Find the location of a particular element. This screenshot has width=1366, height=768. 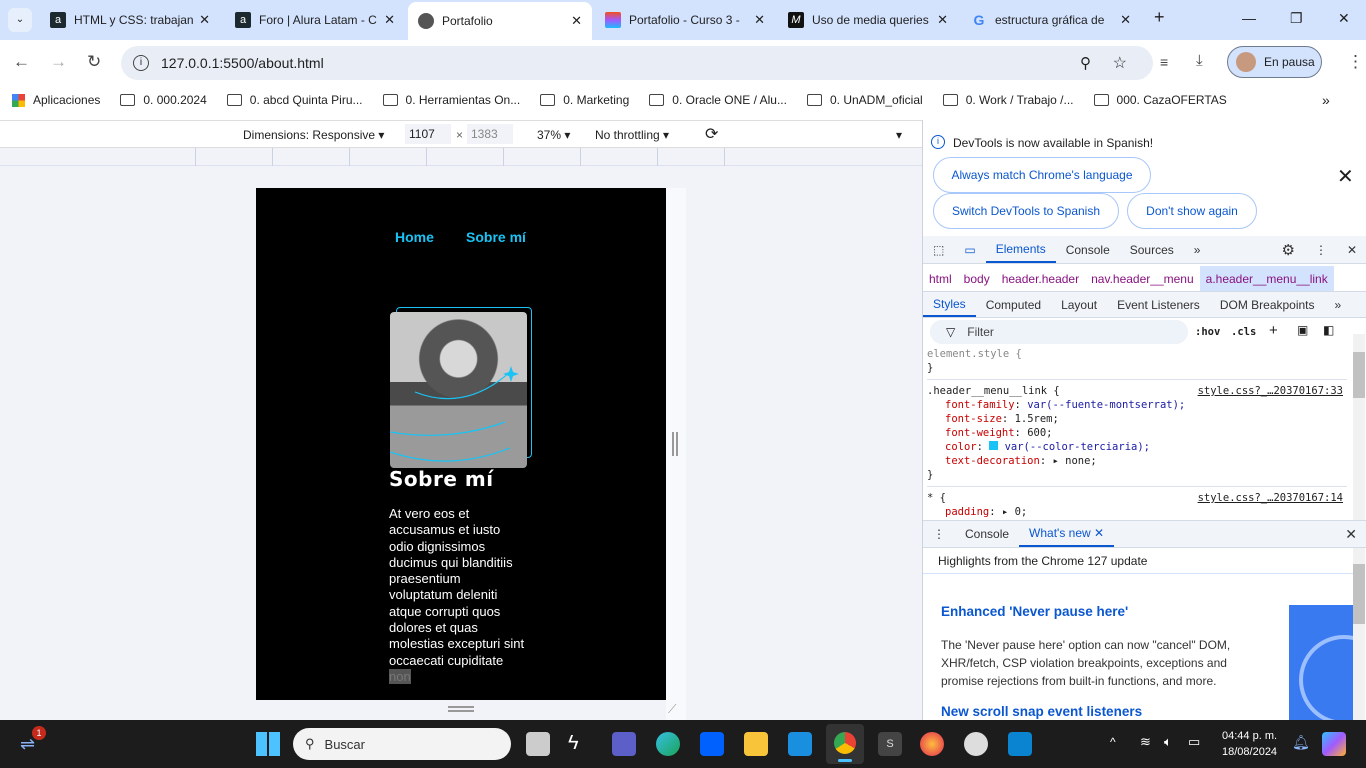

feature-heading: Enhanced 'Never pause here' is located at coordinates (1034, 611).